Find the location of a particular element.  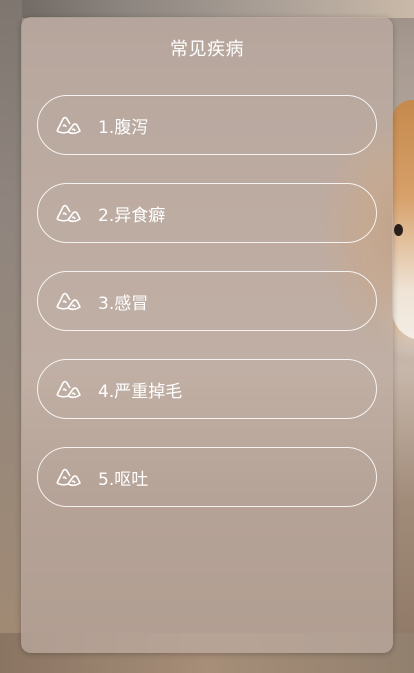

disease-item-5: 5.呕吐 is located at coordinates (207, 477).